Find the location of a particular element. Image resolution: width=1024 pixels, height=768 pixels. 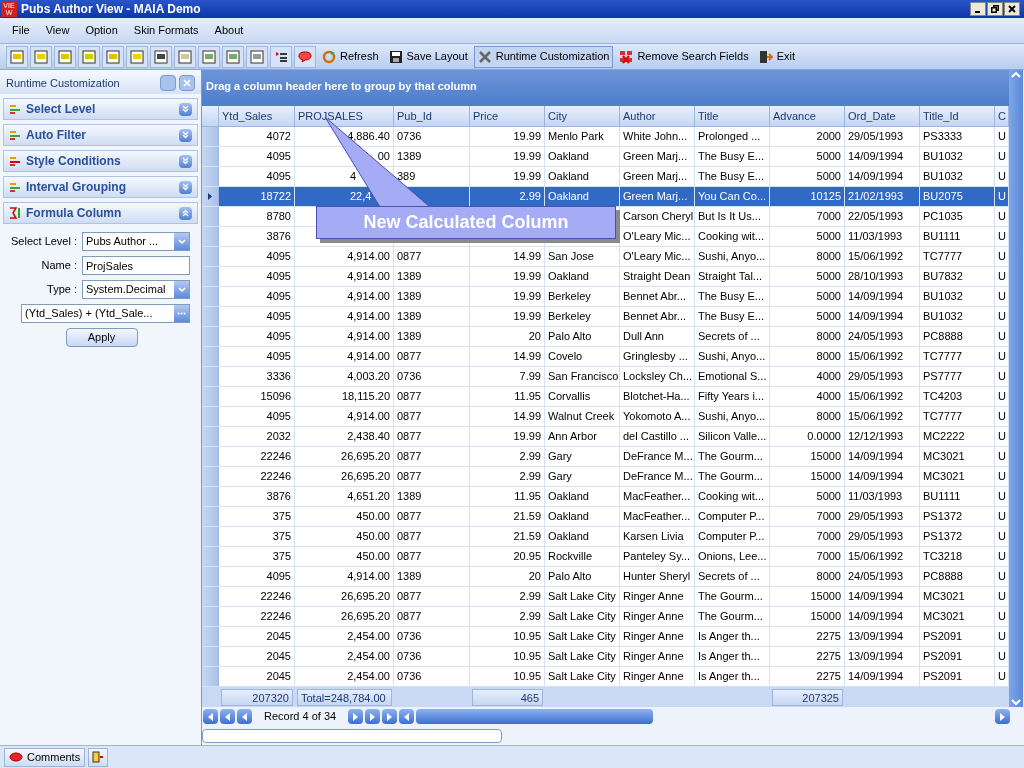

table-cell-text: 20.95 is located at coordinates (527, 557).